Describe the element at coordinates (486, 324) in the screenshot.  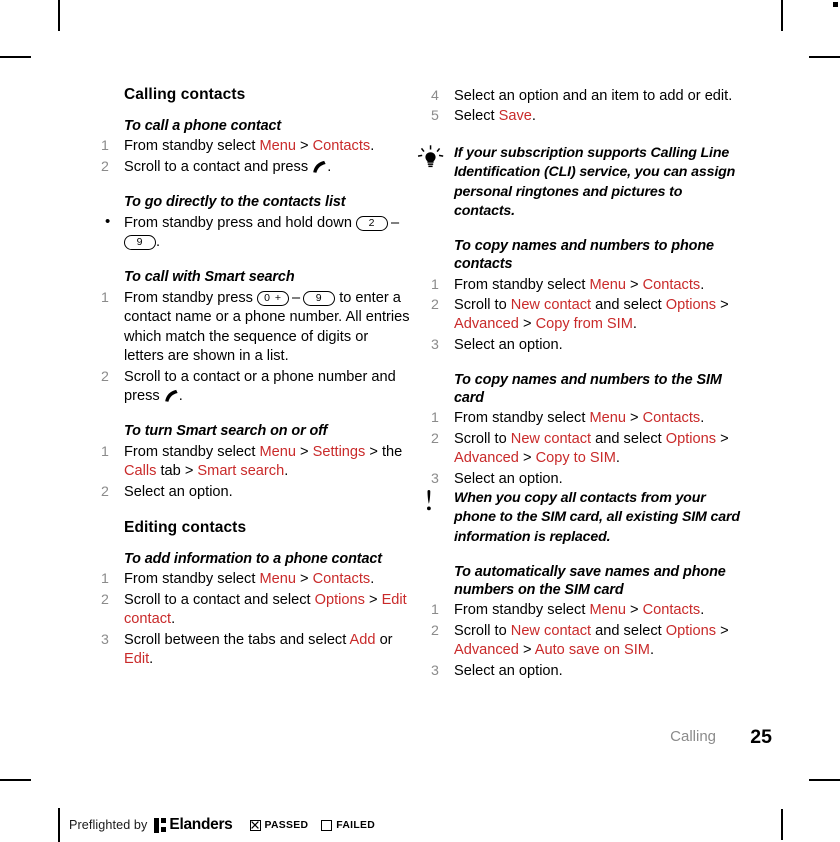
I see `ui-reference: Advanced` at that location.